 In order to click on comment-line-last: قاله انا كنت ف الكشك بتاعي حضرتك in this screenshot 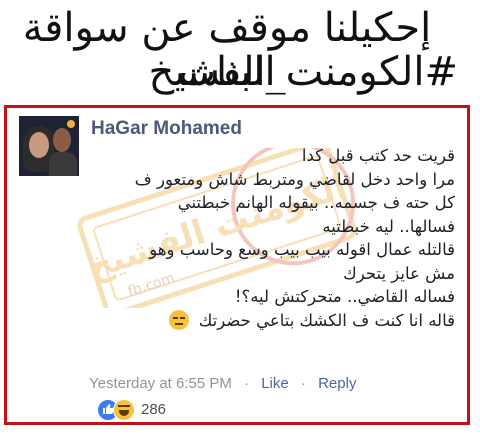, I will do `click(270, 321)`.